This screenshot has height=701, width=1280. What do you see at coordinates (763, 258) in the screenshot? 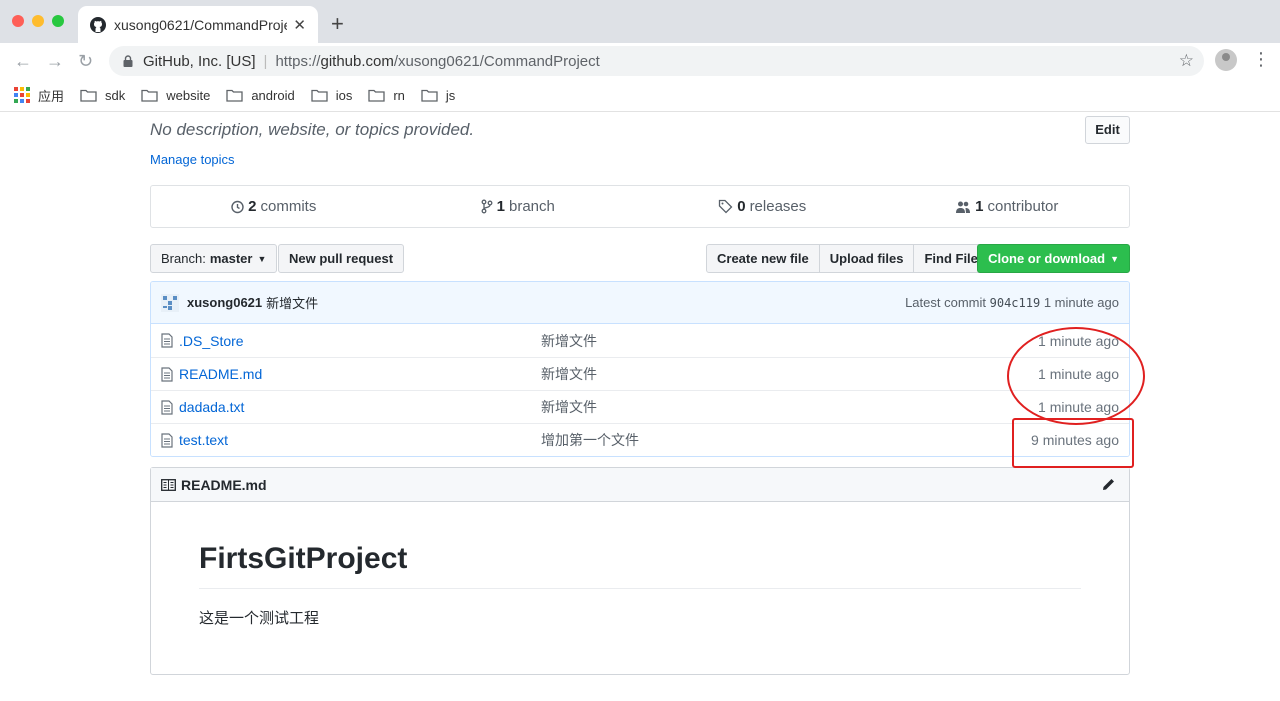
I see `create-new-file-button: Create new file` at bounding box center [763, 258].